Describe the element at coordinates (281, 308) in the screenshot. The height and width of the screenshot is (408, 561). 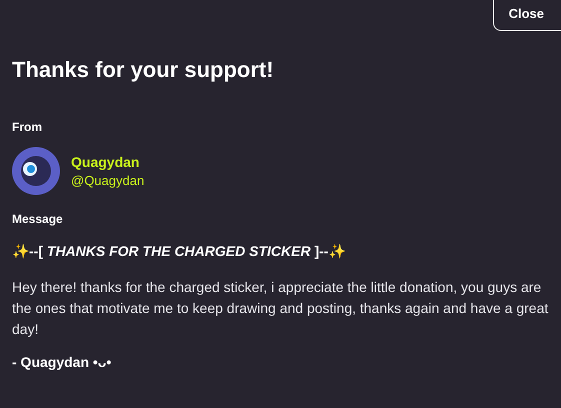
I see `message-body: Hey there! thanks for the charged sticker, i appreciate the little donation, you guys are the ones that motivate me to keep drawing and posting, thanks again and have a great day!` at that location.